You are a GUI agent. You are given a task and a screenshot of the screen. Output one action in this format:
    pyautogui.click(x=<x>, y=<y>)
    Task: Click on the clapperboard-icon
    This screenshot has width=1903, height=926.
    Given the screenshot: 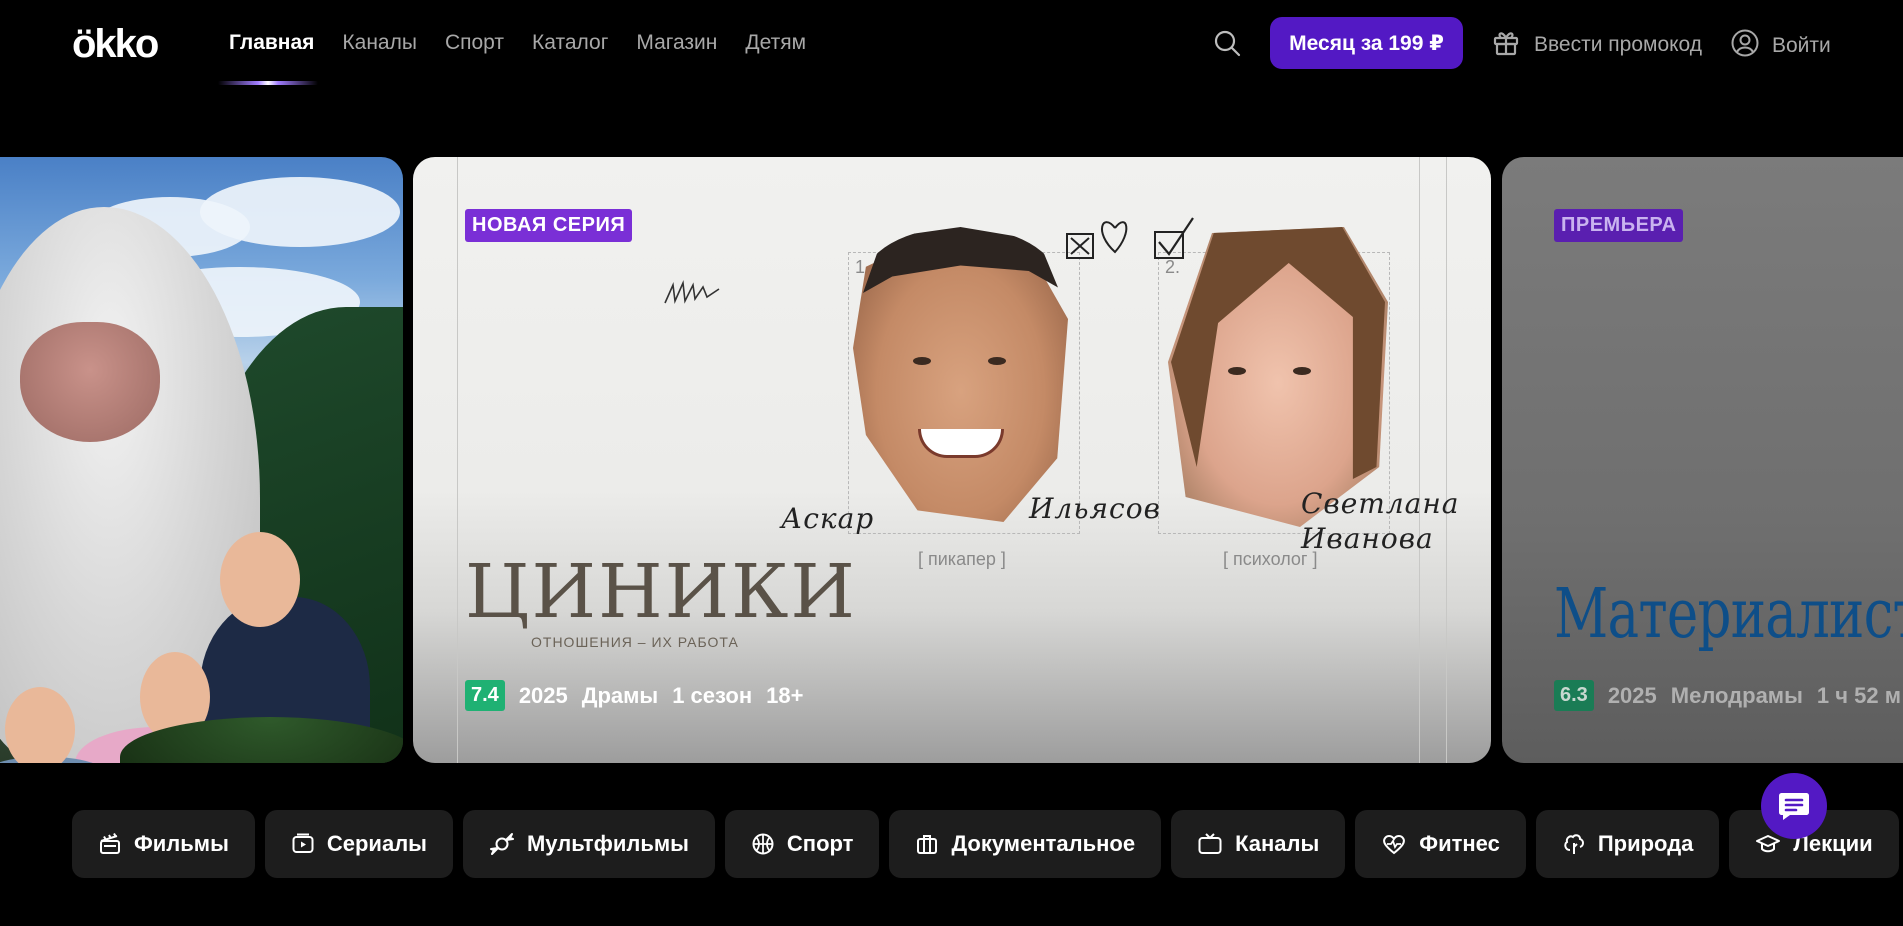 What is the action you would take?
    pyautogui.click(x=110, y=843)
    